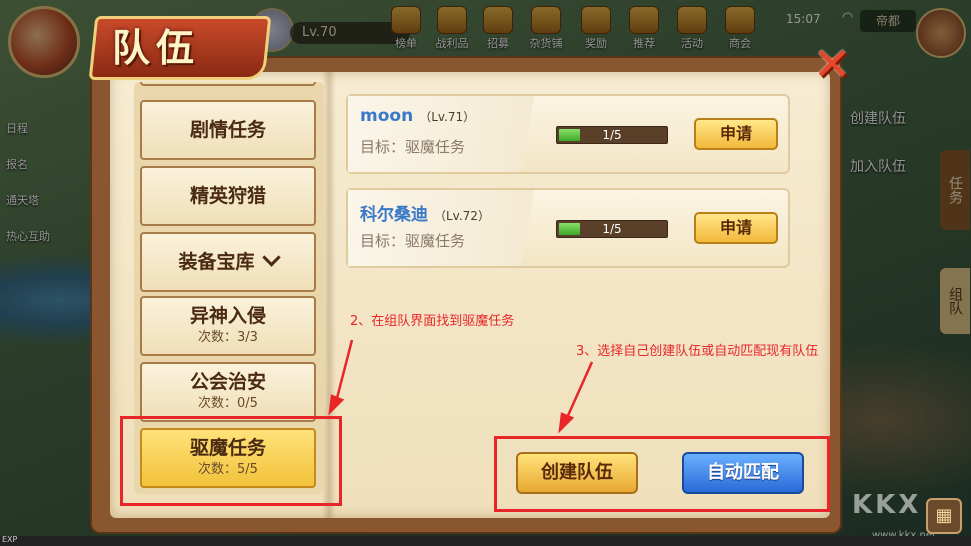  Describe the element at coordinates (387, 116) in the screenshot. I see `team-leader-name: moon` at that location.